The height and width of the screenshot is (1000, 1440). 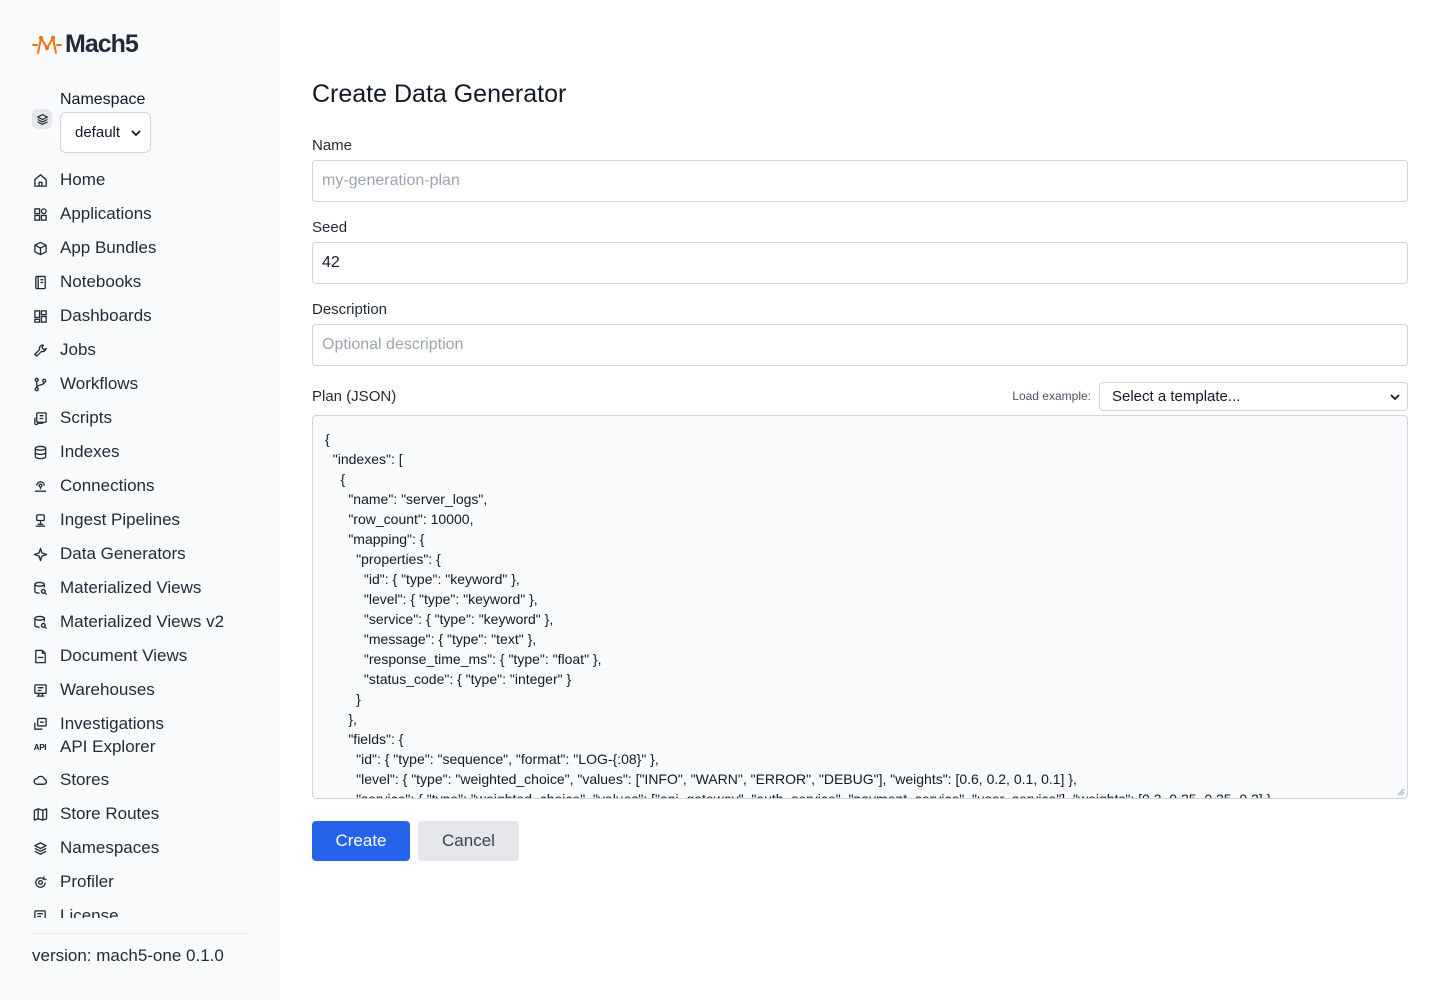 What do you see at coordinates (40, 384) in the screenshot?
I see `git-branch-icon` at bounding box center [40, 384].